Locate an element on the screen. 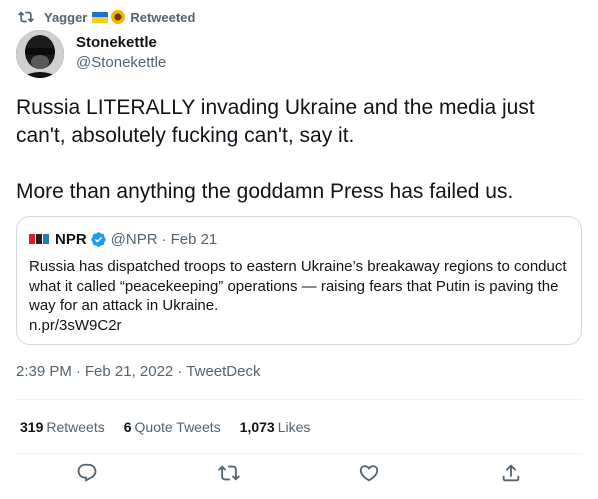 This screenshot has width=598, height=499. retweet-context-icon is located at coordinates (26, 17).